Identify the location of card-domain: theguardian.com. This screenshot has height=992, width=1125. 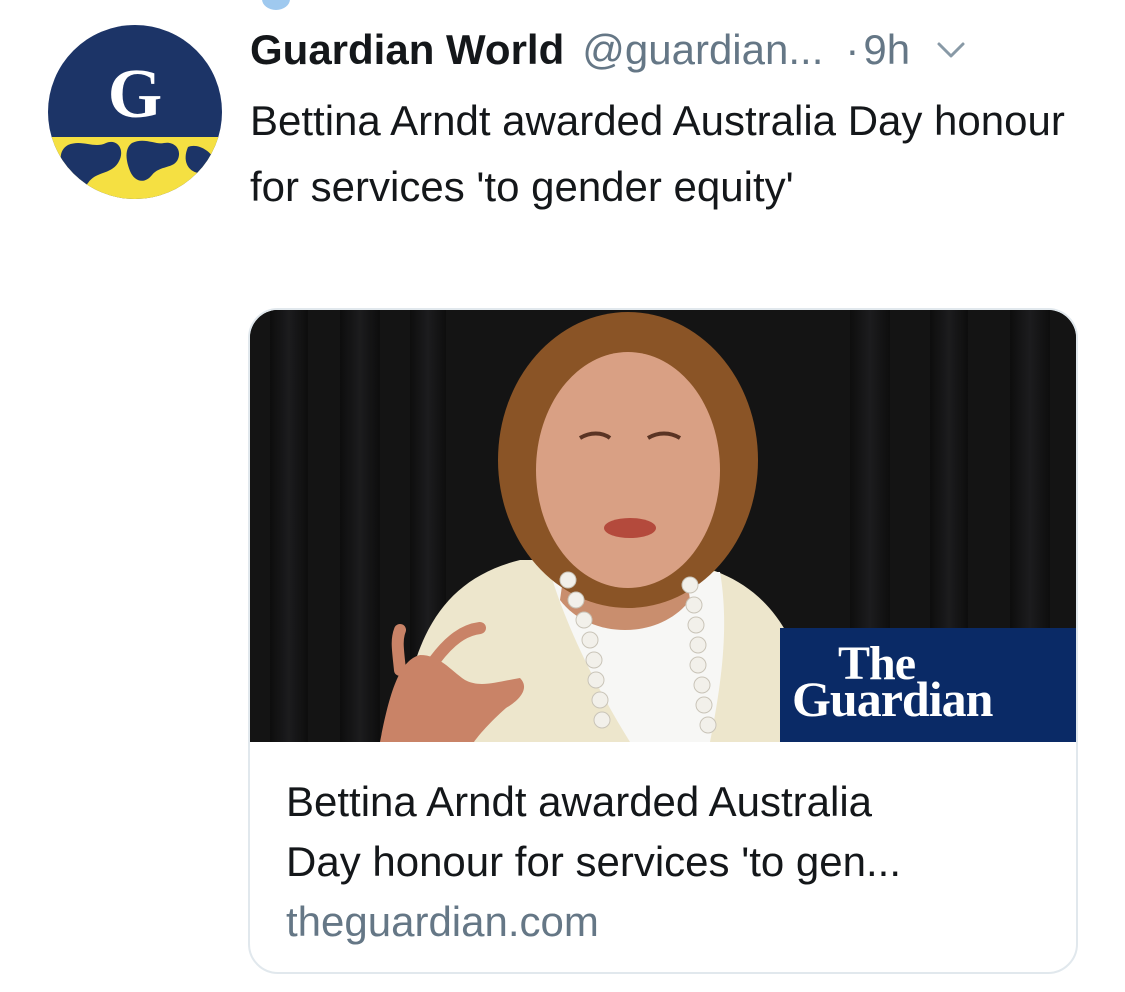
(671, 922).